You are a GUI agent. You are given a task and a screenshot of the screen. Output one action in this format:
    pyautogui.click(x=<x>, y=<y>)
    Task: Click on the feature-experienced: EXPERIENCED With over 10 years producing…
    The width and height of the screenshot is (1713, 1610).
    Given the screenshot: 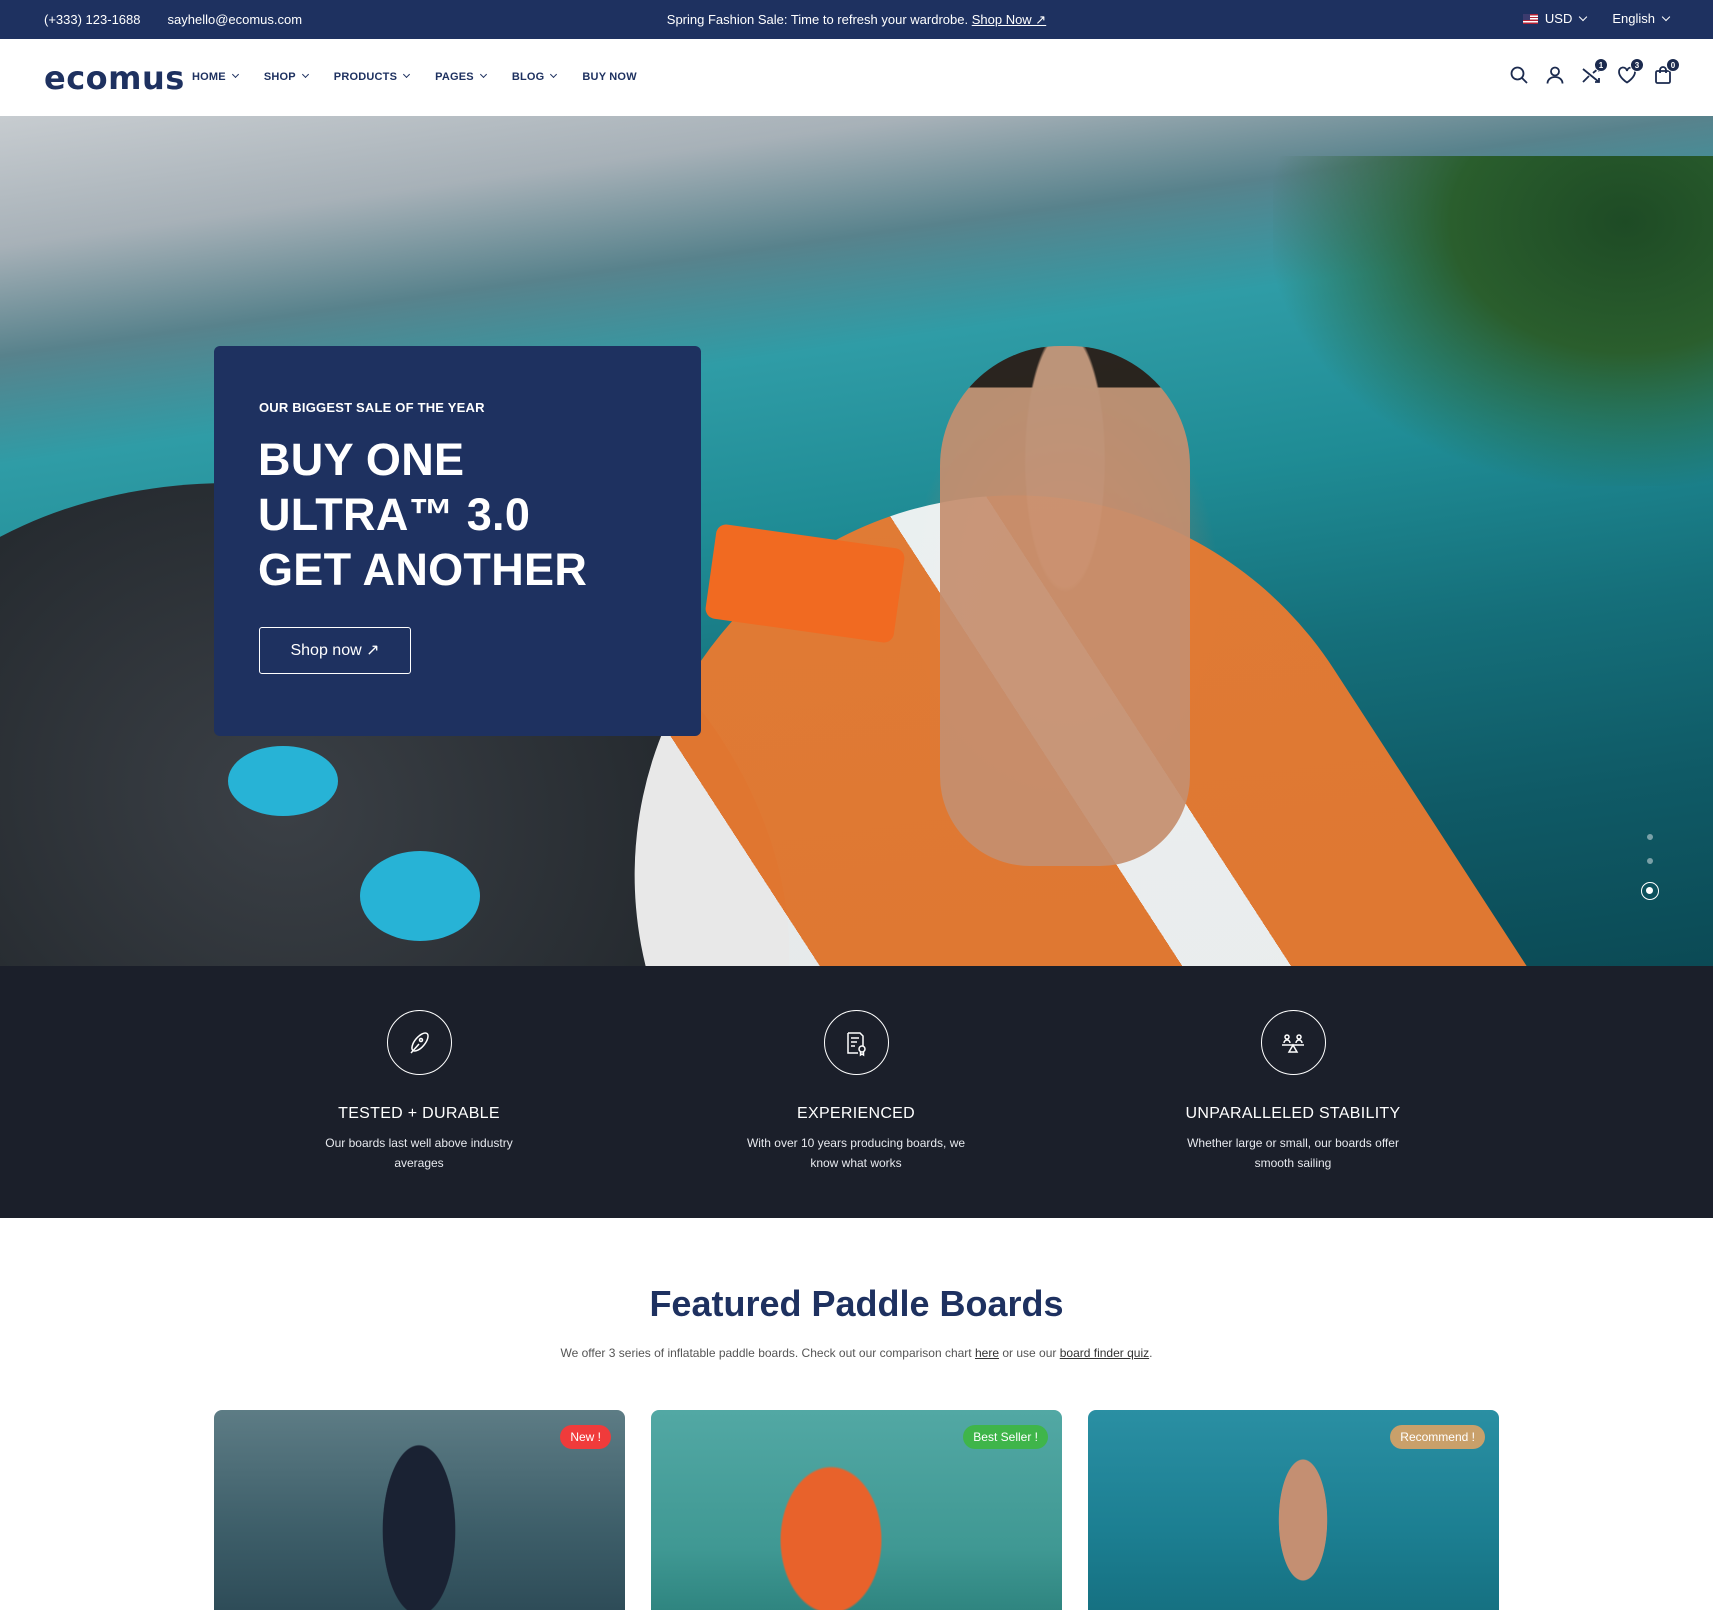 What is the action you would take?
    pyautogui.click(x=856, y=1091)
    